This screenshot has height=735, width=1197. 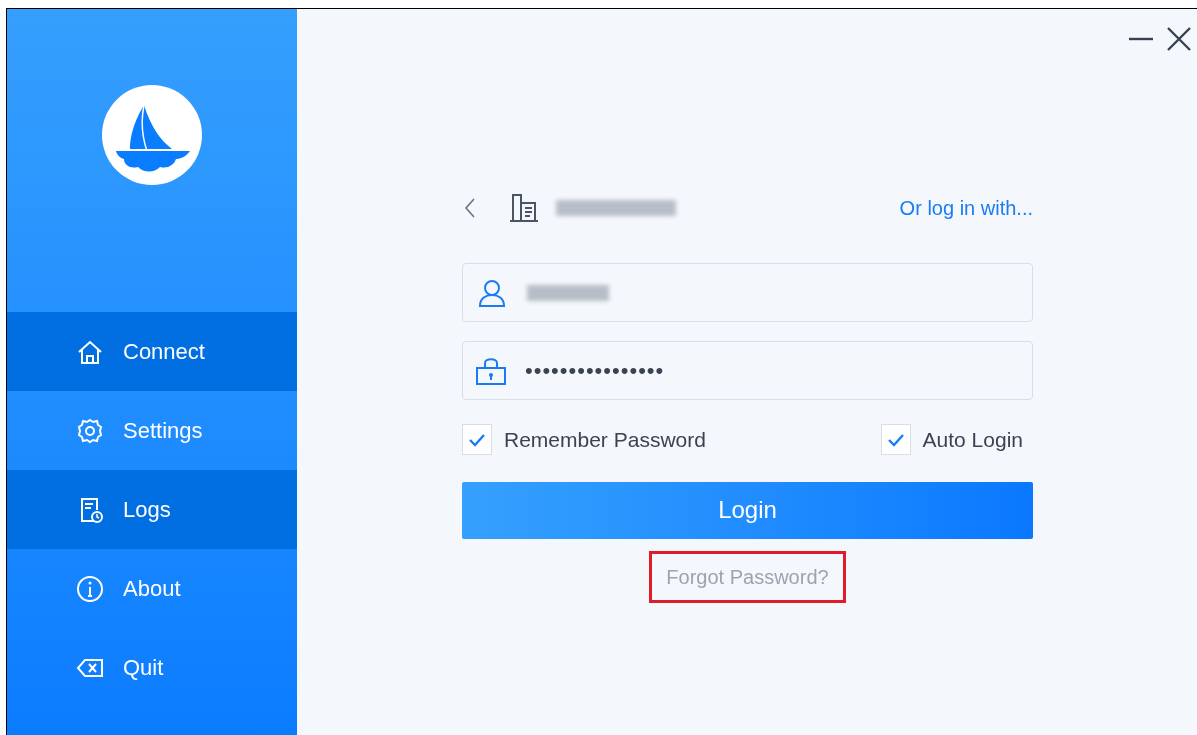 I want to click on password-field: ••••••••••••••••, so click(x=747, y=370).